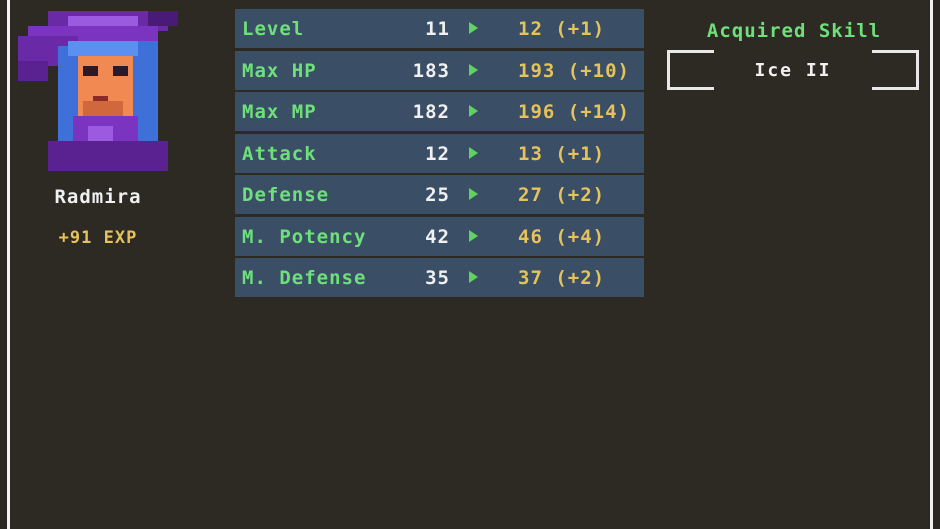 This screenshot has width=940, height=529. What do you see at coordinates (98, 197) in the screenshot?
I see `character-name: Radmira` at bounding box center [98, 197].